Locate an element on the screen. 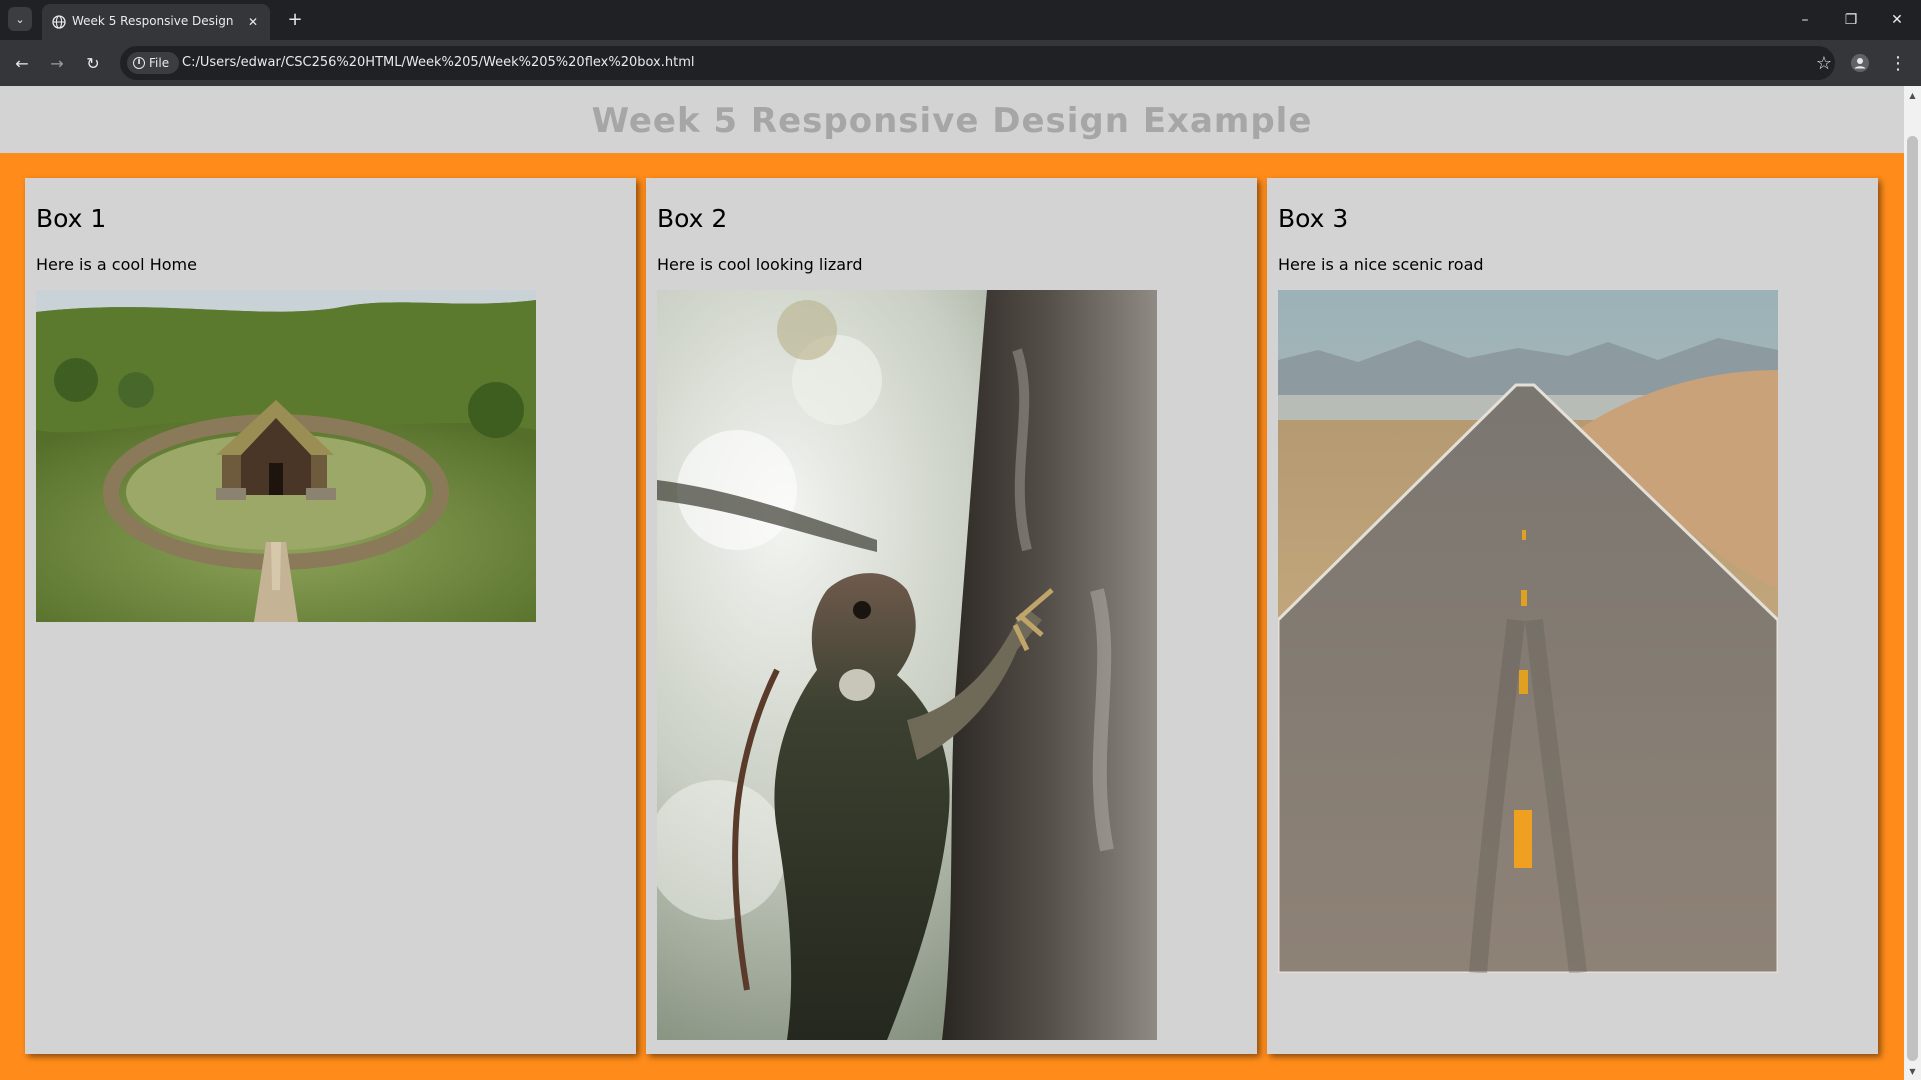 The width and height of the screenshot is (1921, 1080). box-3-title: Box 3 is located at coordinates (1313, 218).